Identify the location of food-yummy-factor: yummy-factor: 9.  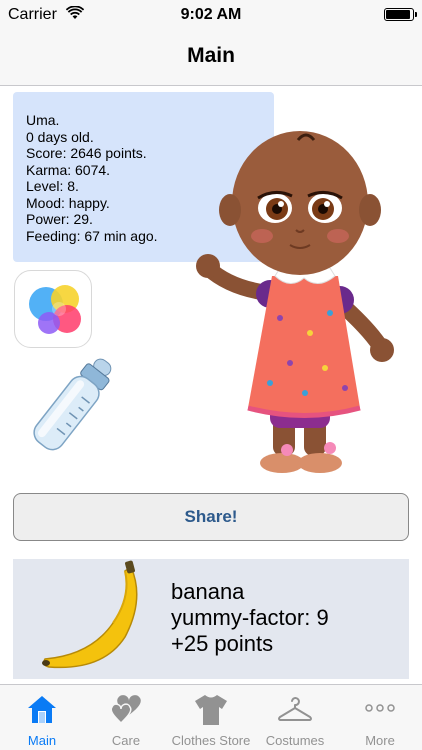
(250, 617).